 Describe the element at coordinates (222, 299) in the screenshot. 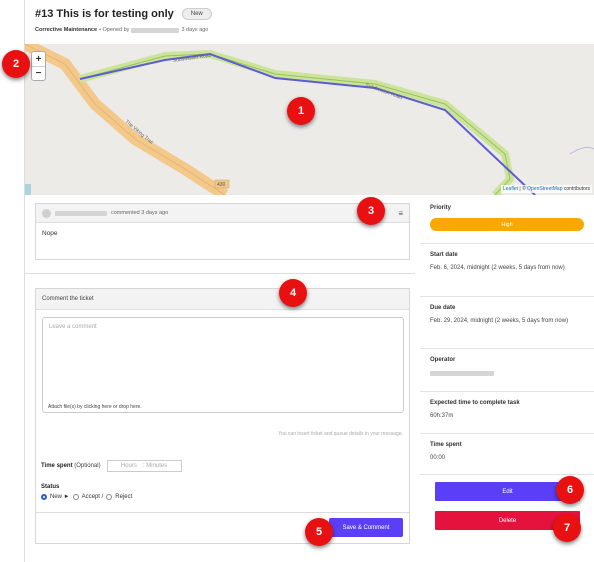

I see `comment-form-header: Comment the ticket` at that location.